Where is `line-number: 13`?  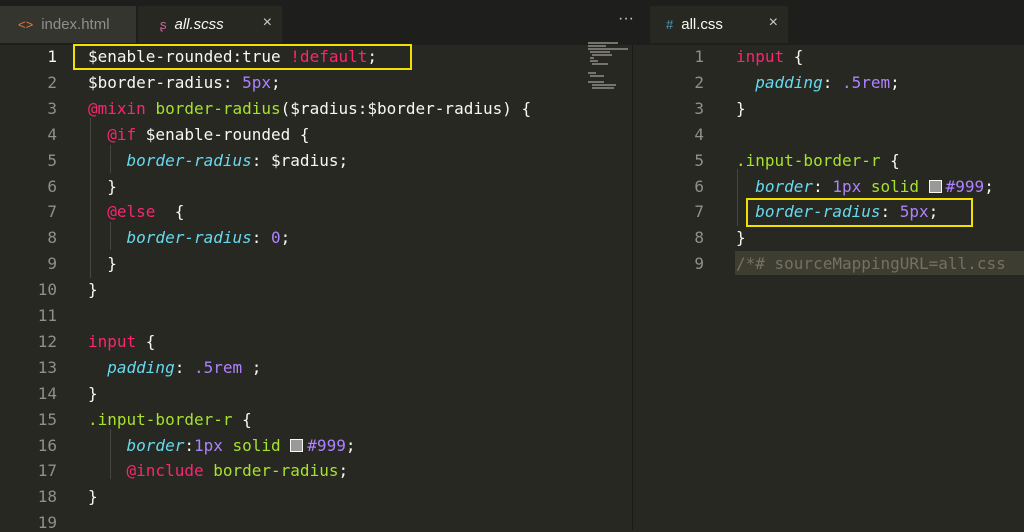 line-number: 13 is located at coordinates (47, 367).